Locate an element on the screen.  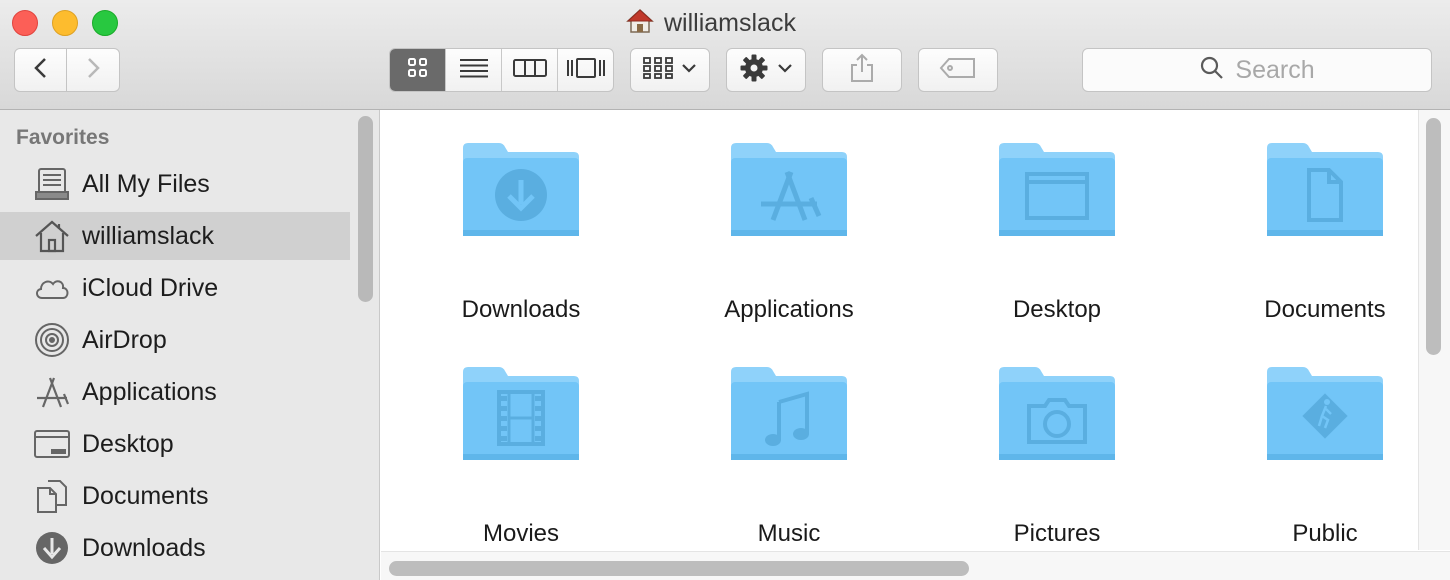
document-page-icon is located at coordinates (1325, 189).